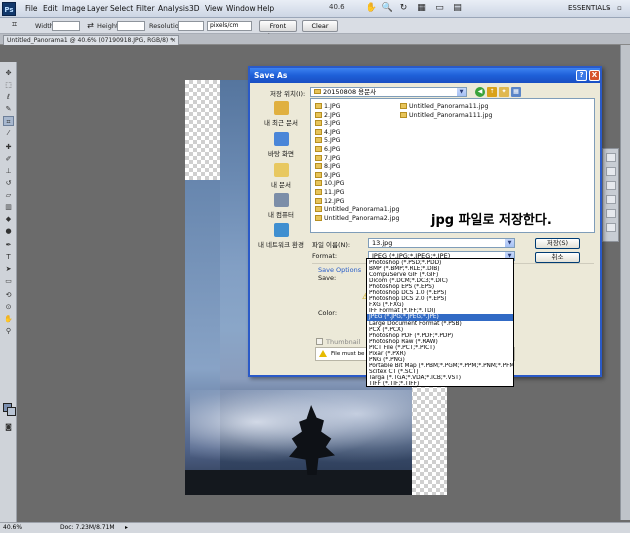  What do you see at coordinates (8, 331) in the screenshot?
I see `zoom-tool-icon: ⚲` at bounding box center [8, 331].